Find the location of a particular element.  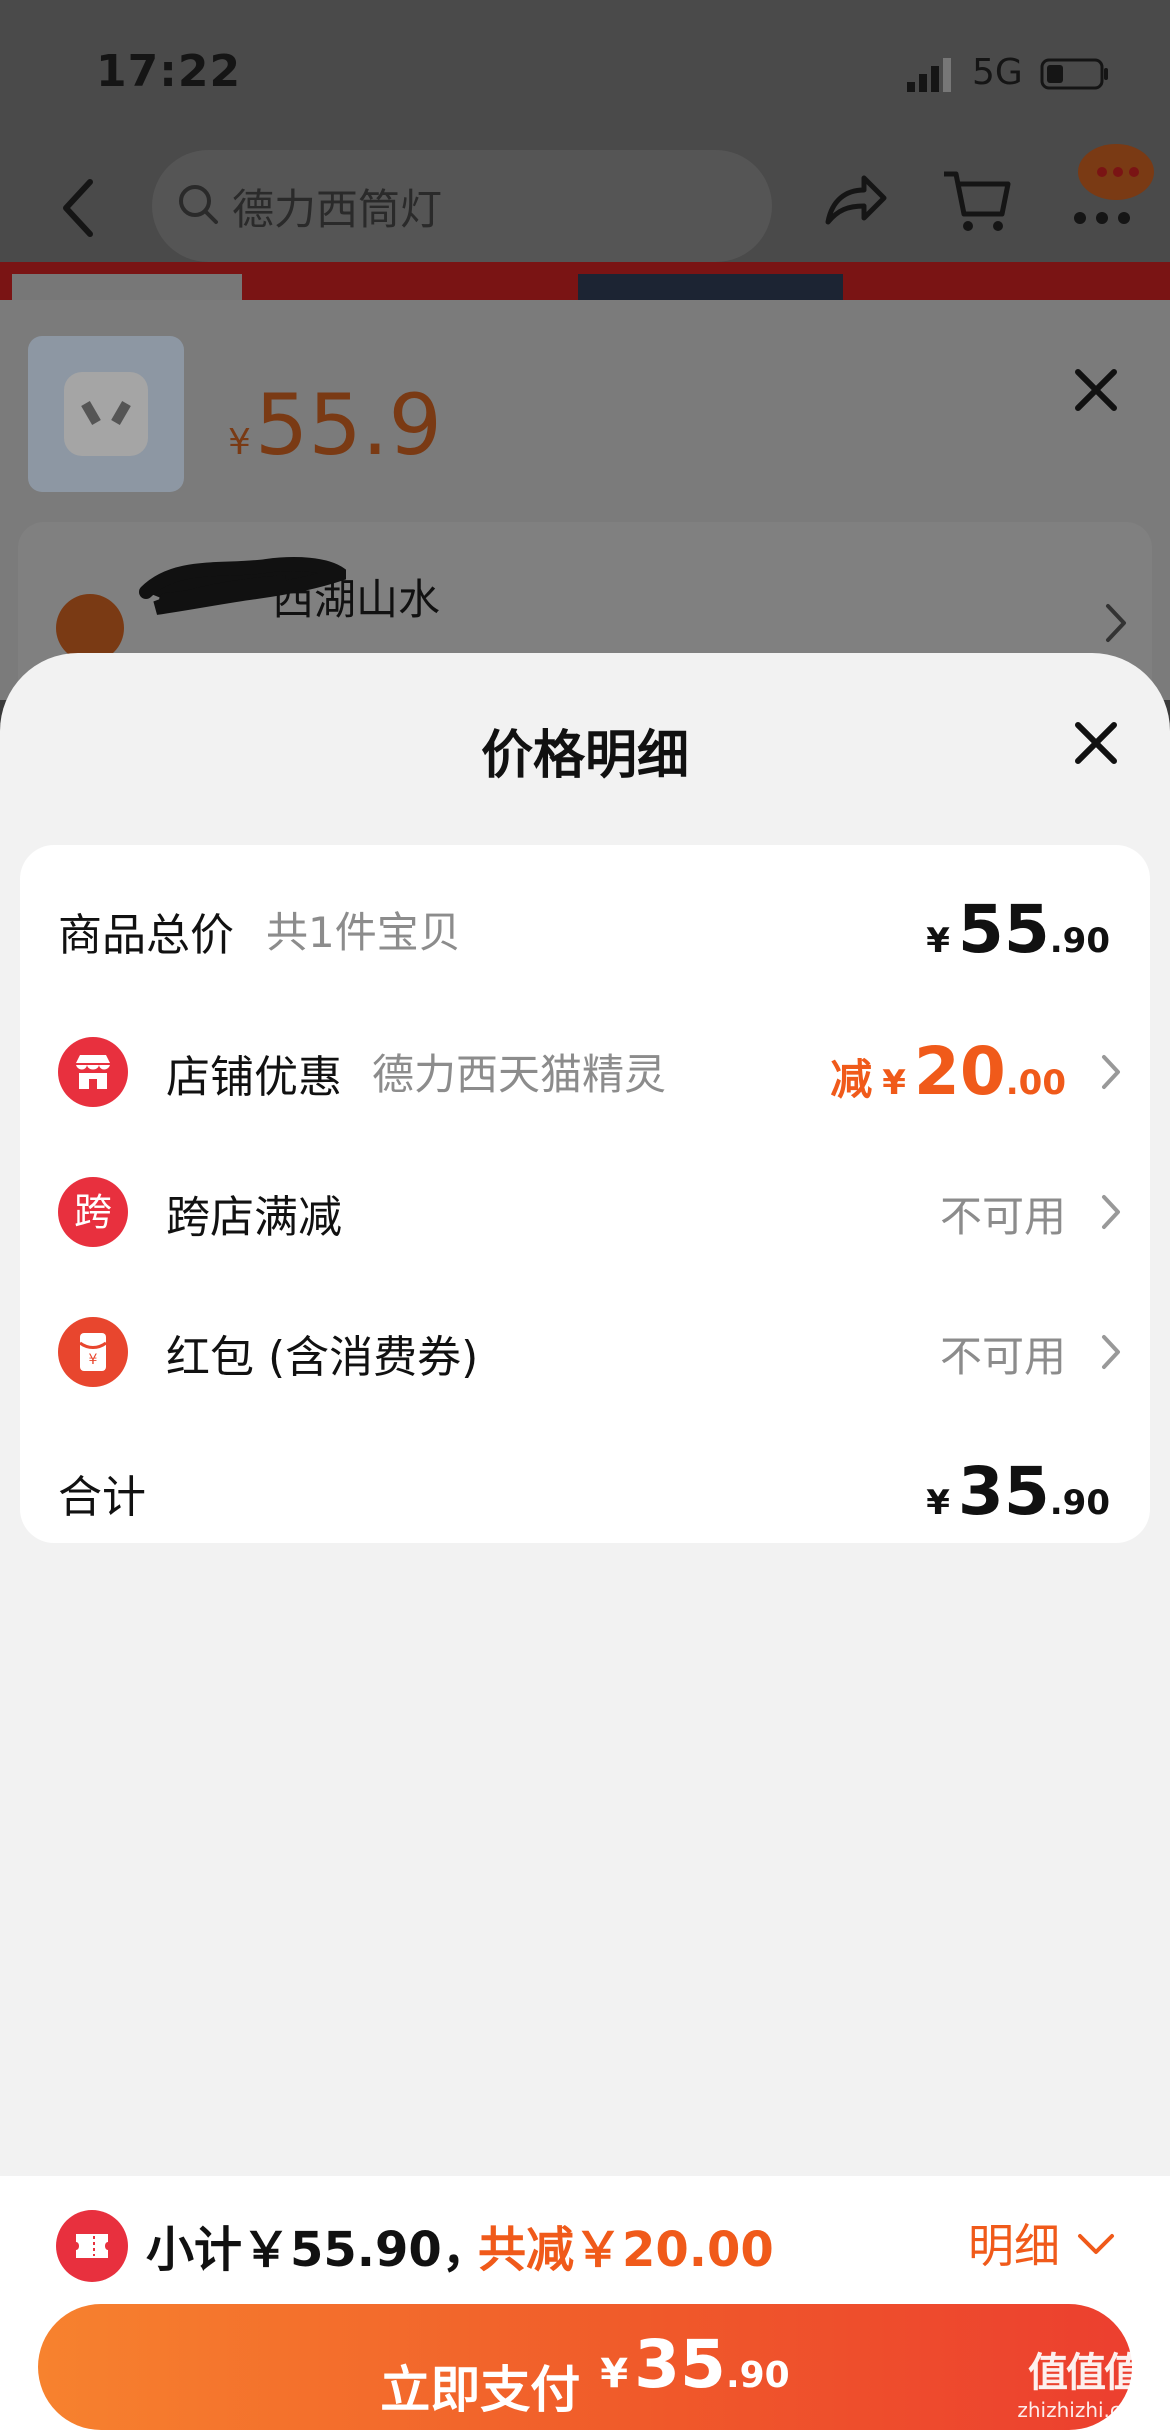

status-bar: 17:22 5G is located at coordinates (585, 70).